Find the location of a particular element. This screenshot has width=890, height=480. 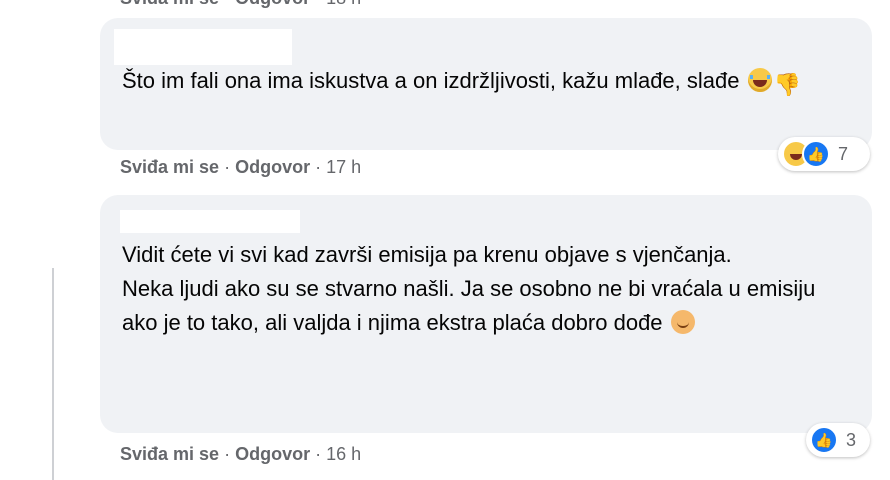

comment-actions: Sviđa mi se · Odgovor · 17 h is located at coordinates (240, 167).